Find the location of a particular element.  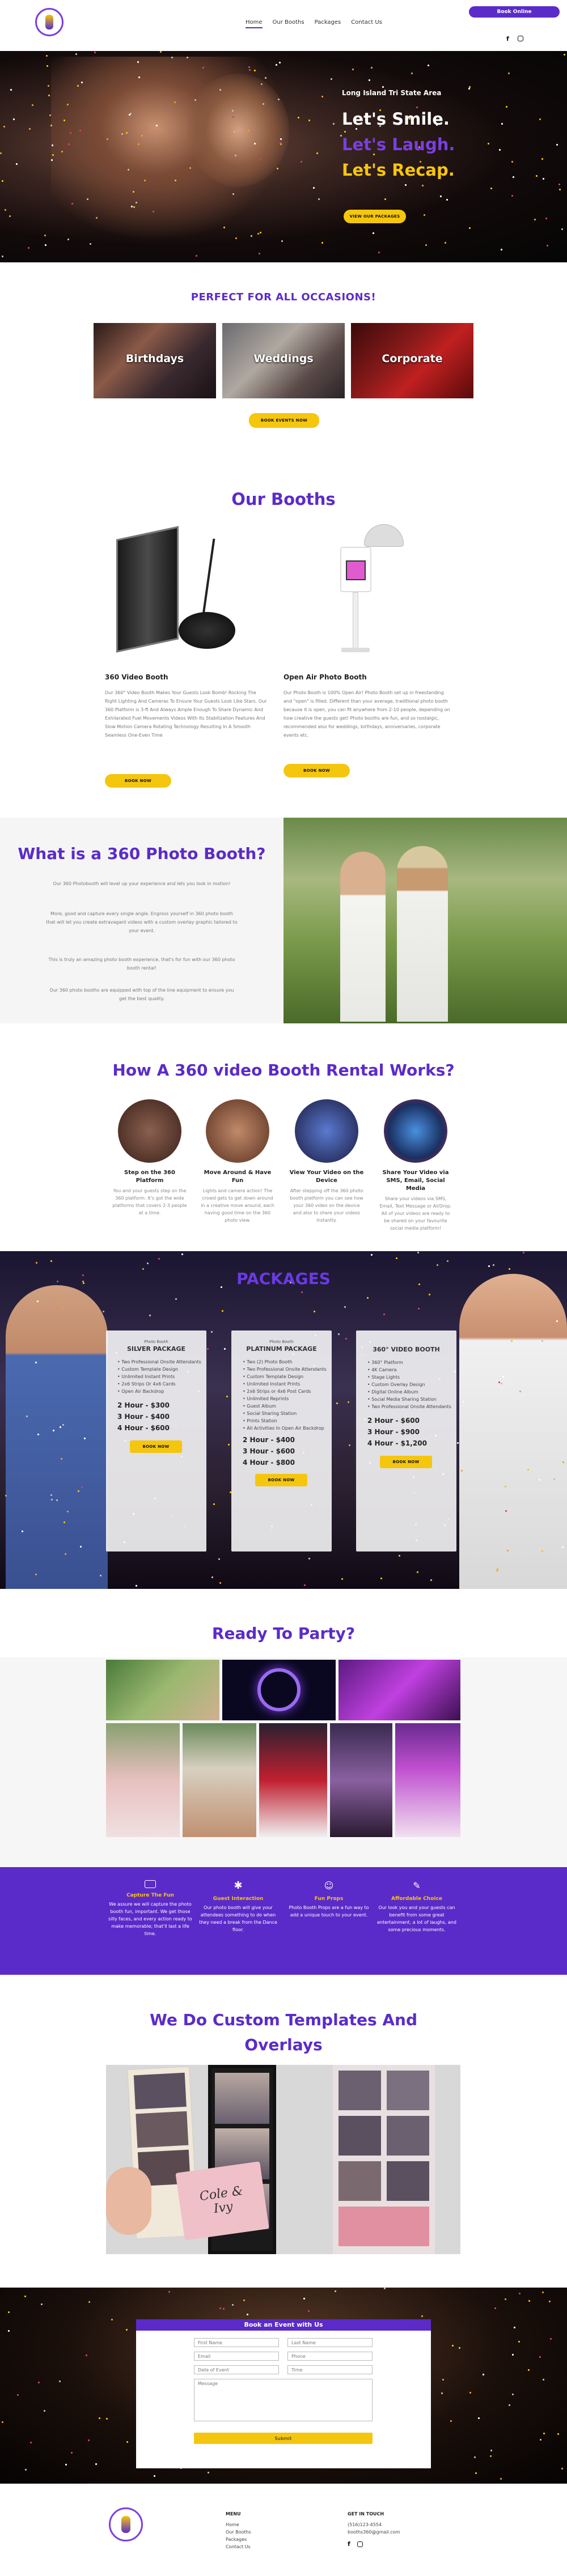

package-feature: Two Professional Onsite Attendants is located at coordinates (161, 1362).